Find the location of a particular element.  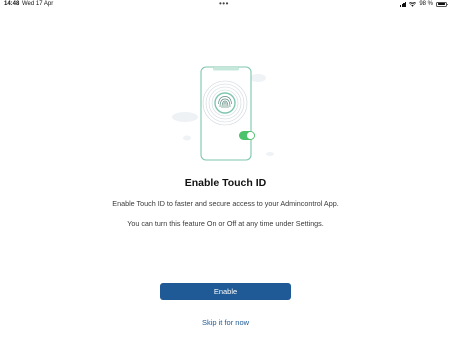

enable-button-label: Enable is located at coordinates (225, 291).